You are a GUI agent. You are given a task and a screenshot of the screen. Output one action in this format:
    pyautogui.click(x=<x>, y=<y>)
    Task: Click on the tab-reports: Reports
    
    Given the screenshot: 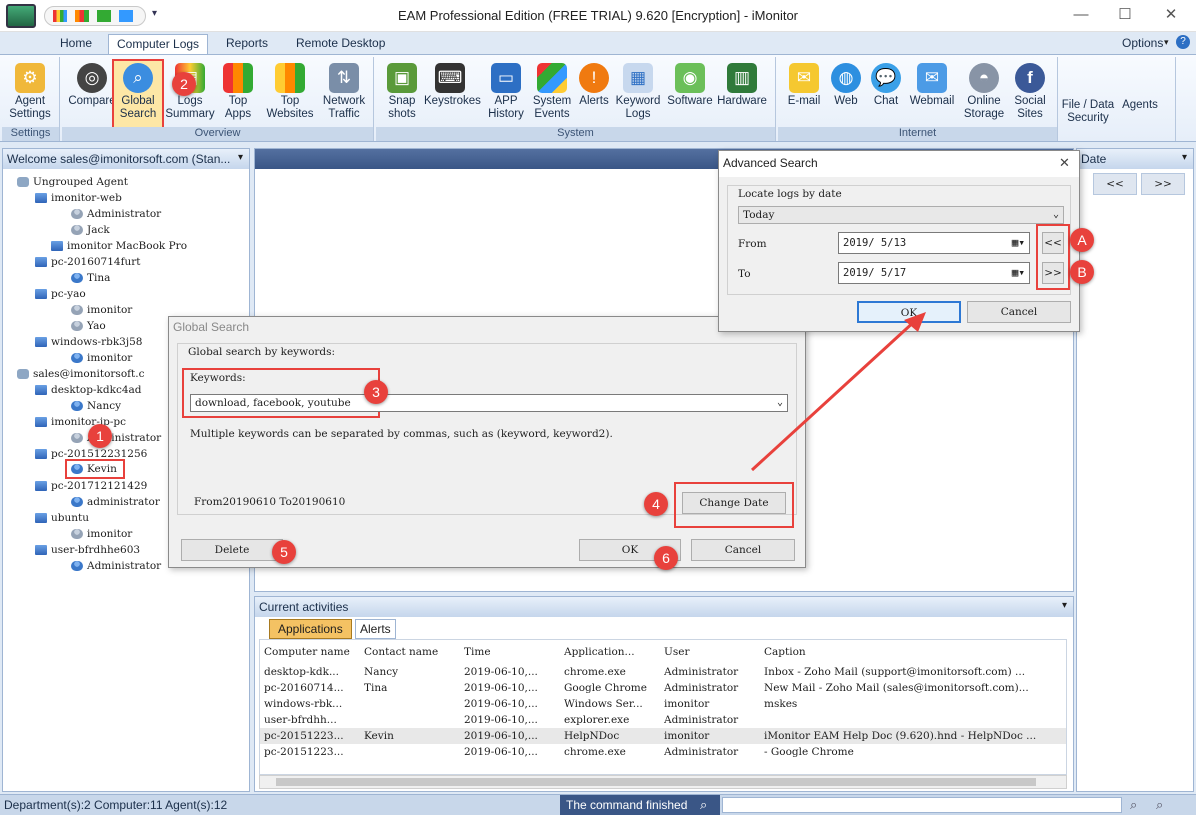 What is the action you would take?
    pyautogui.click(x=247, y=44)
    